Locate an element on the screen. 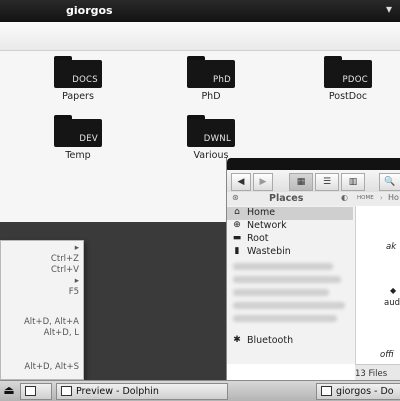 This screenshot has height=401, width=400. menu-item-shortcut: Alt+D, Alt+S is located at coordinates (40, 367).